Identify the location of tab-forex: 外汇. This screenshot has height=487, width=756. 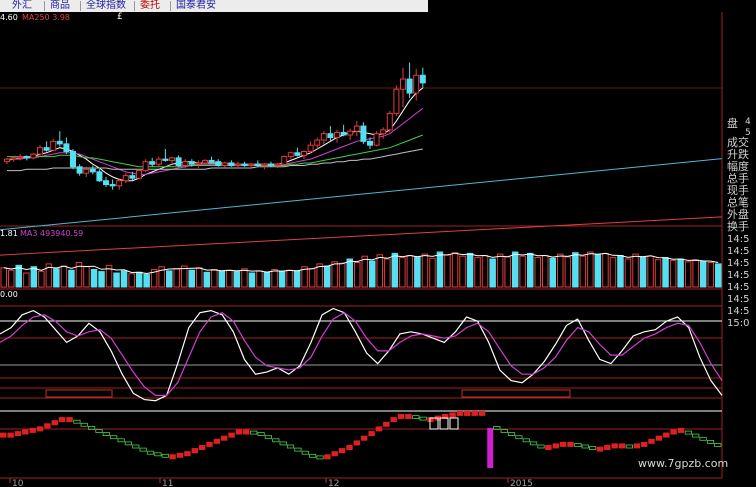
(22, 6).